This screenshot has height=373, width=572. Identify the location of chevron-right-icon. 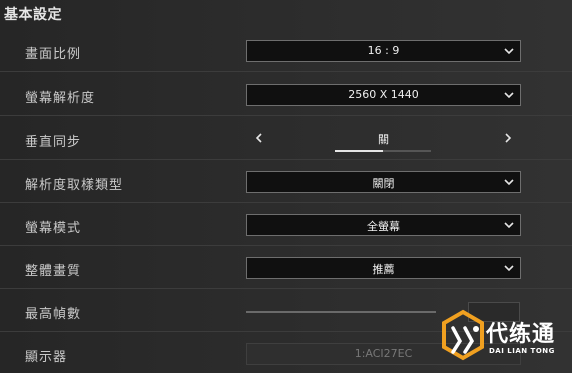
(508, 138).